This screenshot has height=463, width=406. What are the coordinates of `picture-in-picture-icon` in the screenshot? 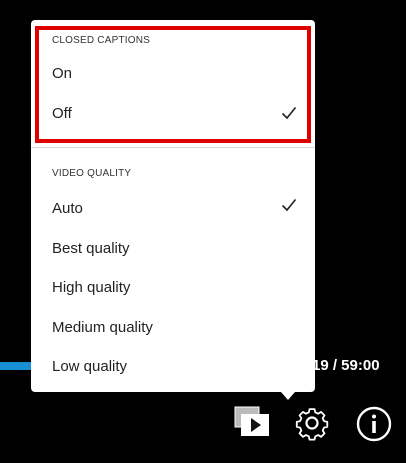 It's located at (251, 421).